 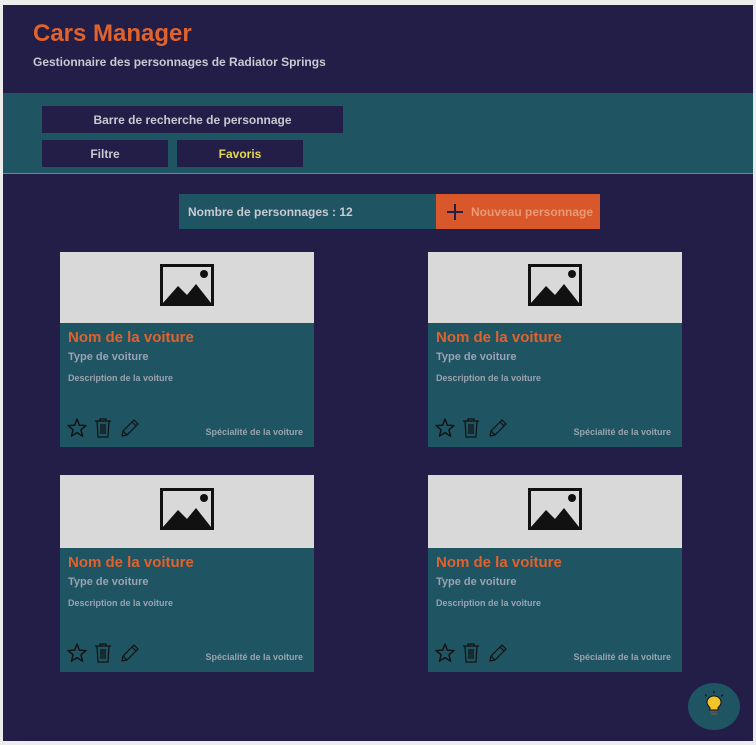 What do you see at coordinates (112, 33) in the screenshot?
I see `app-title: Cars Manager` at bounding box center [112, 33].